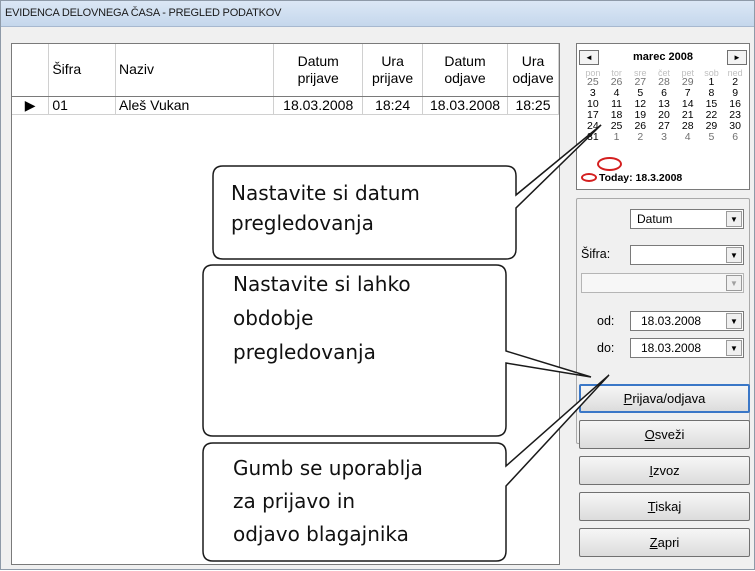 This screenshot has height=571, width=755. What do you see at coordinates (294, 501) in the screenshot?
I see `callout-button-line: za prijavo in` at bounding box center [294, 501].